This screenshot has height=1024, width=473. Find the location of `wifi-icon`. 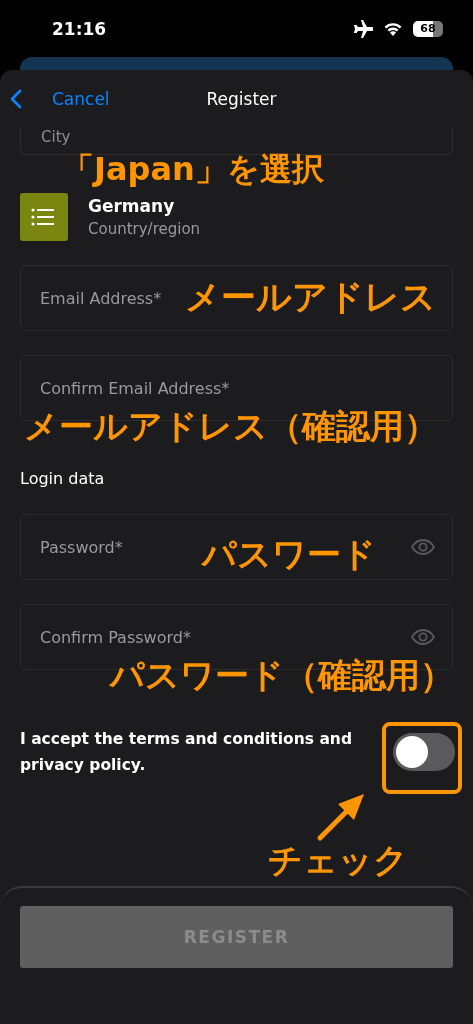

wifi-icon is located at coordinates (393, 28).